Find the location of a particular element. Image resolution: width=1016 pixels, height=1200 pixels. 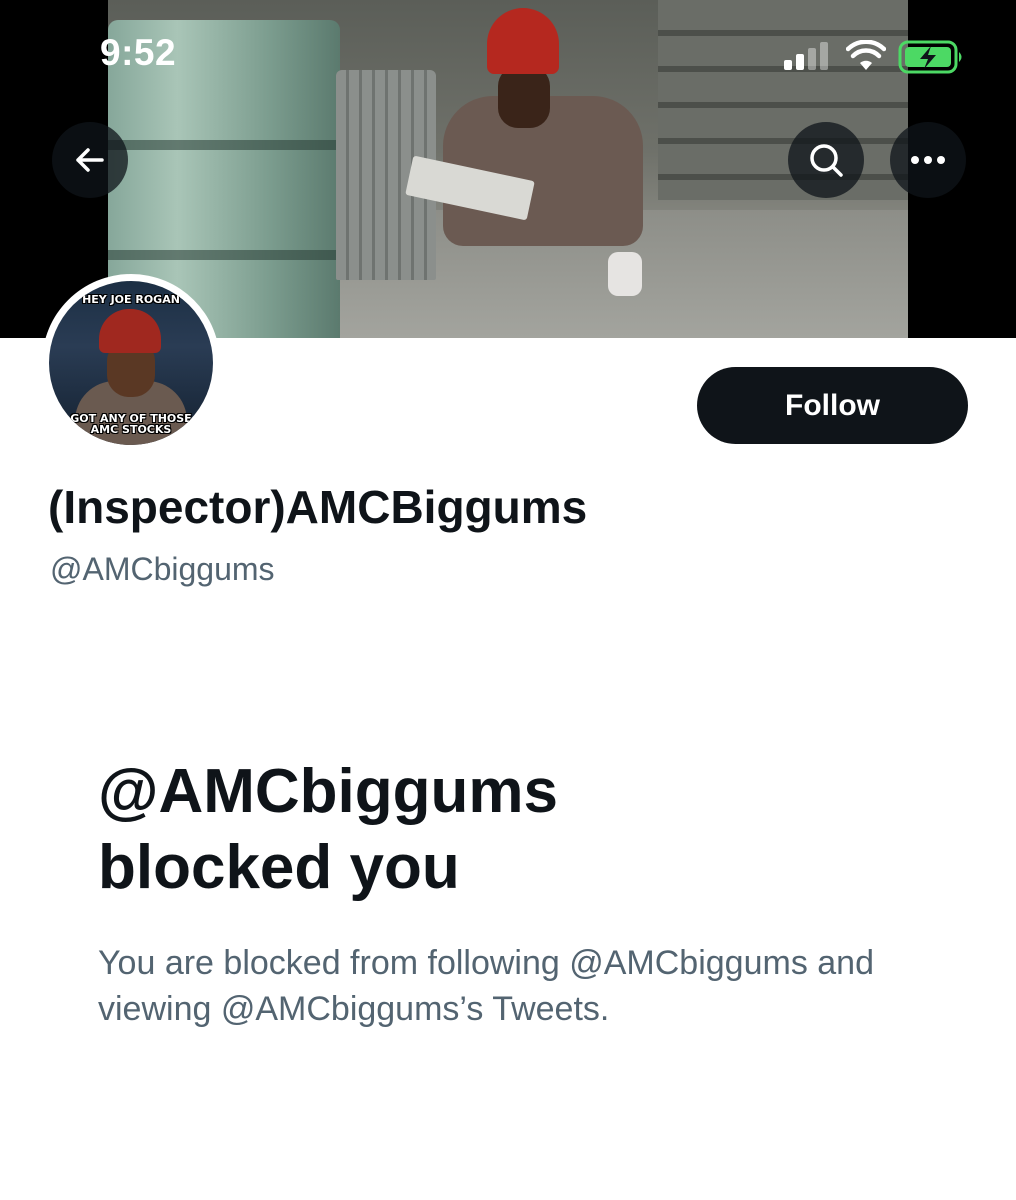

search-icon is located at coordinates (826, 160).